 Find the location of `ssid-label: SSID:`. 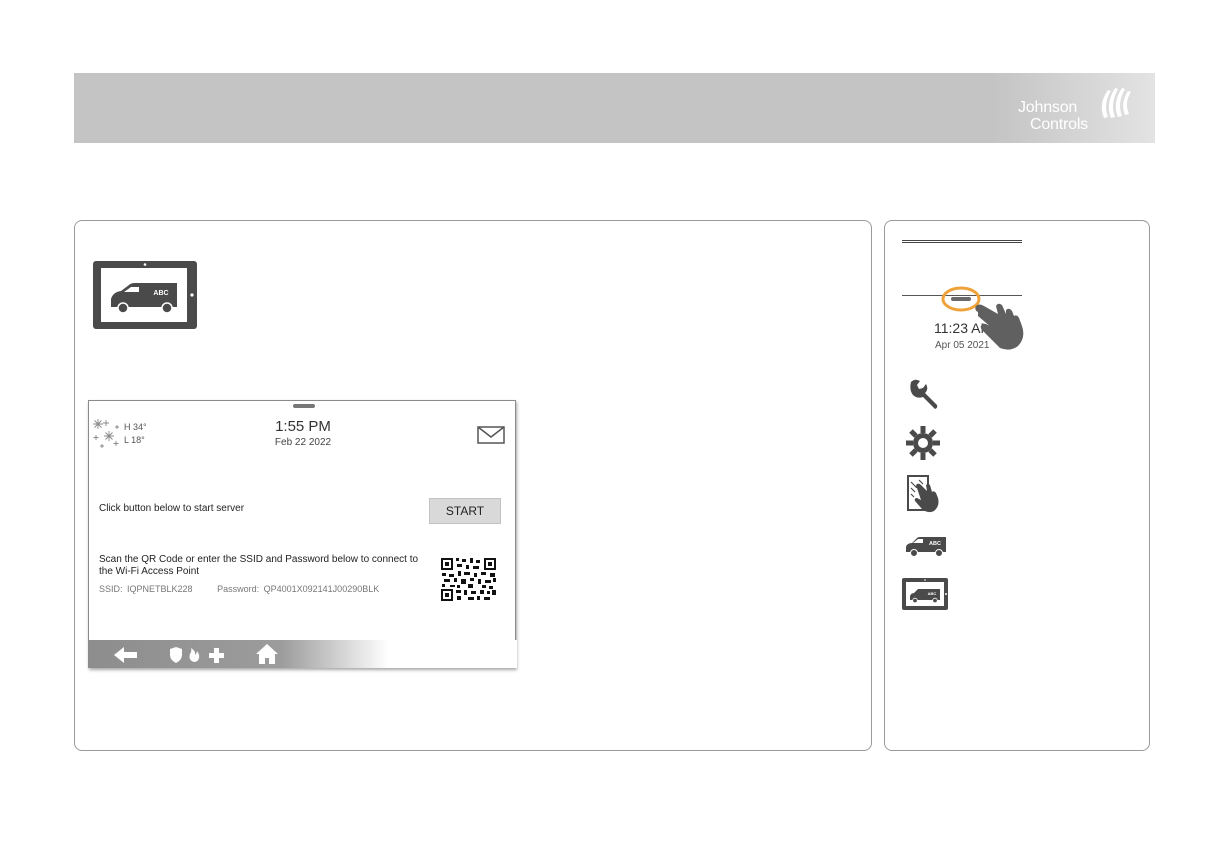

ssid-label: SSID: is located at coordinates (111, 589).